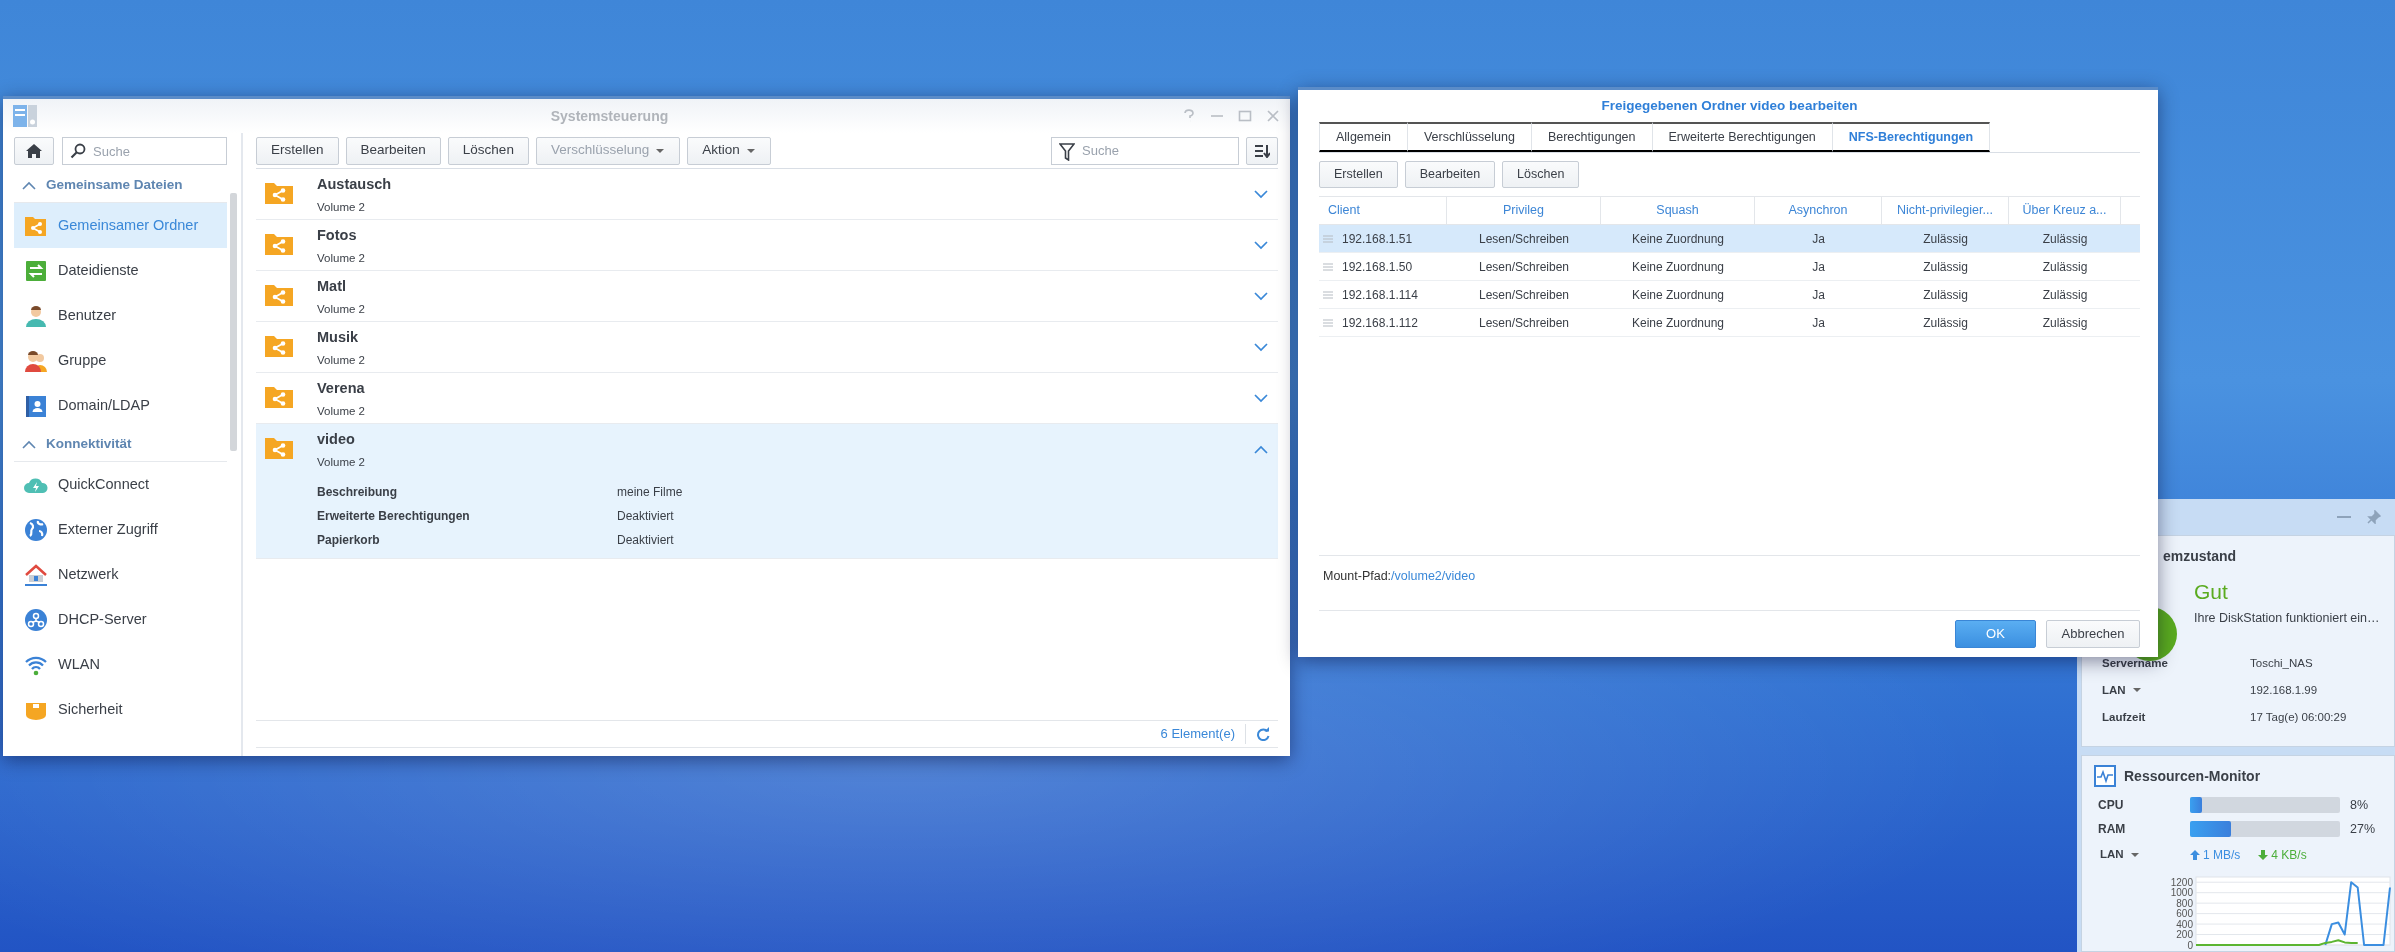  I want to click on sidebar-item: Dateidienste, so click(120, 270).